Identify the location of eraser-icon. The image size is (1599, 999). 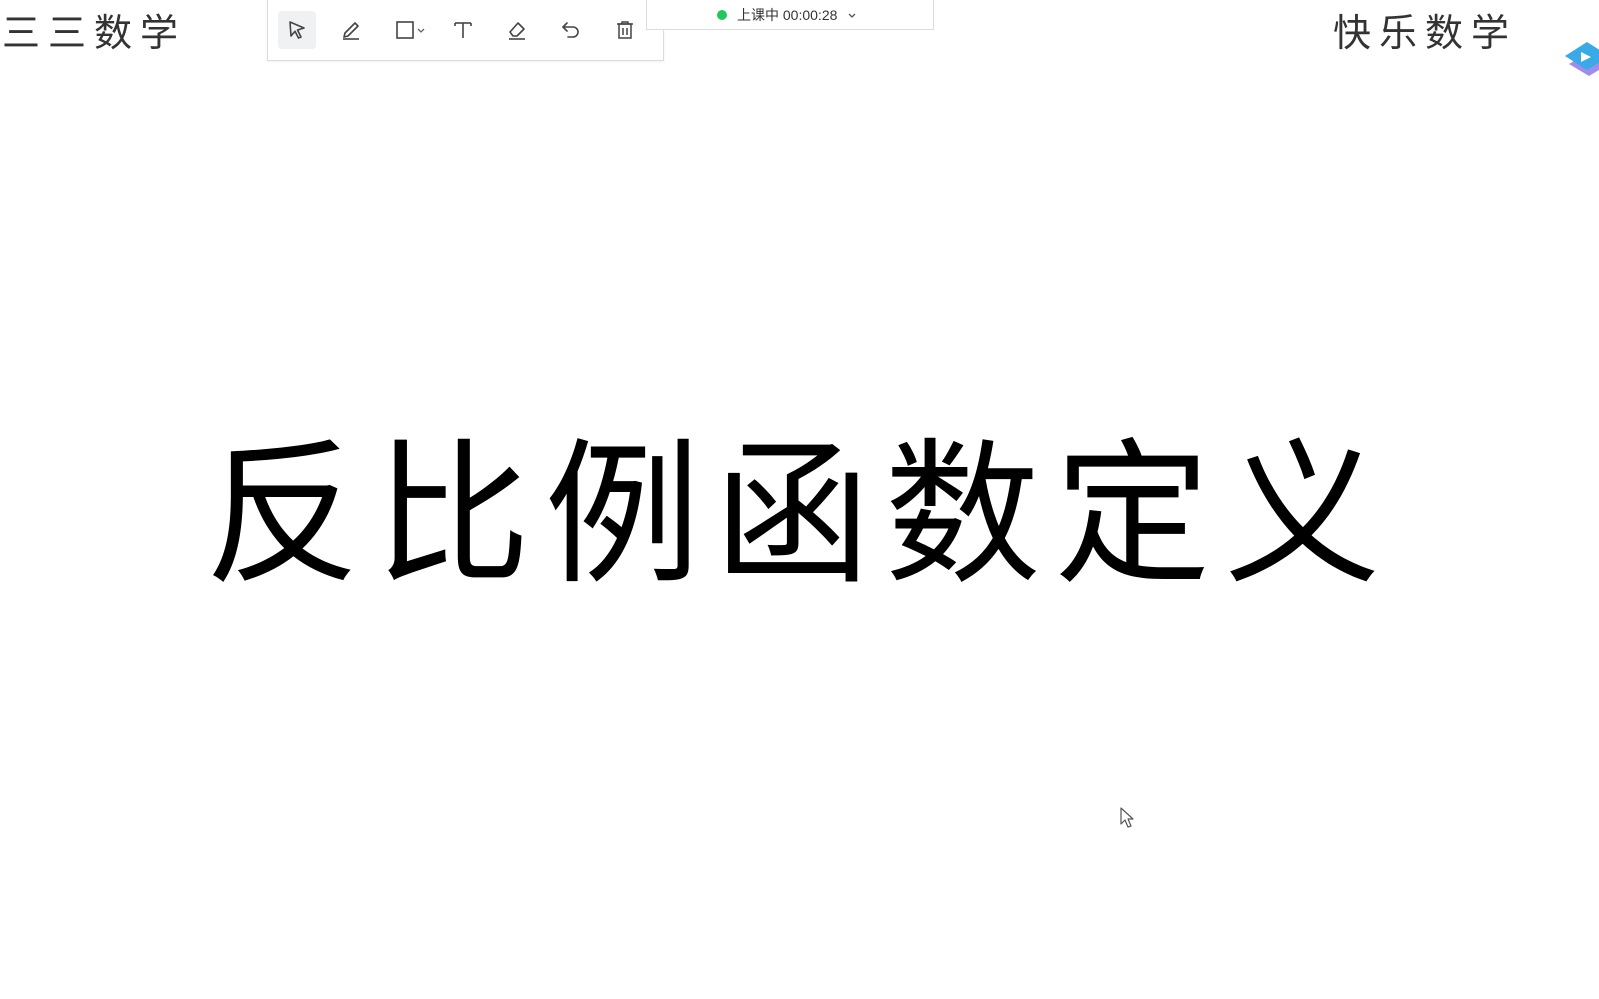
(517, 30).